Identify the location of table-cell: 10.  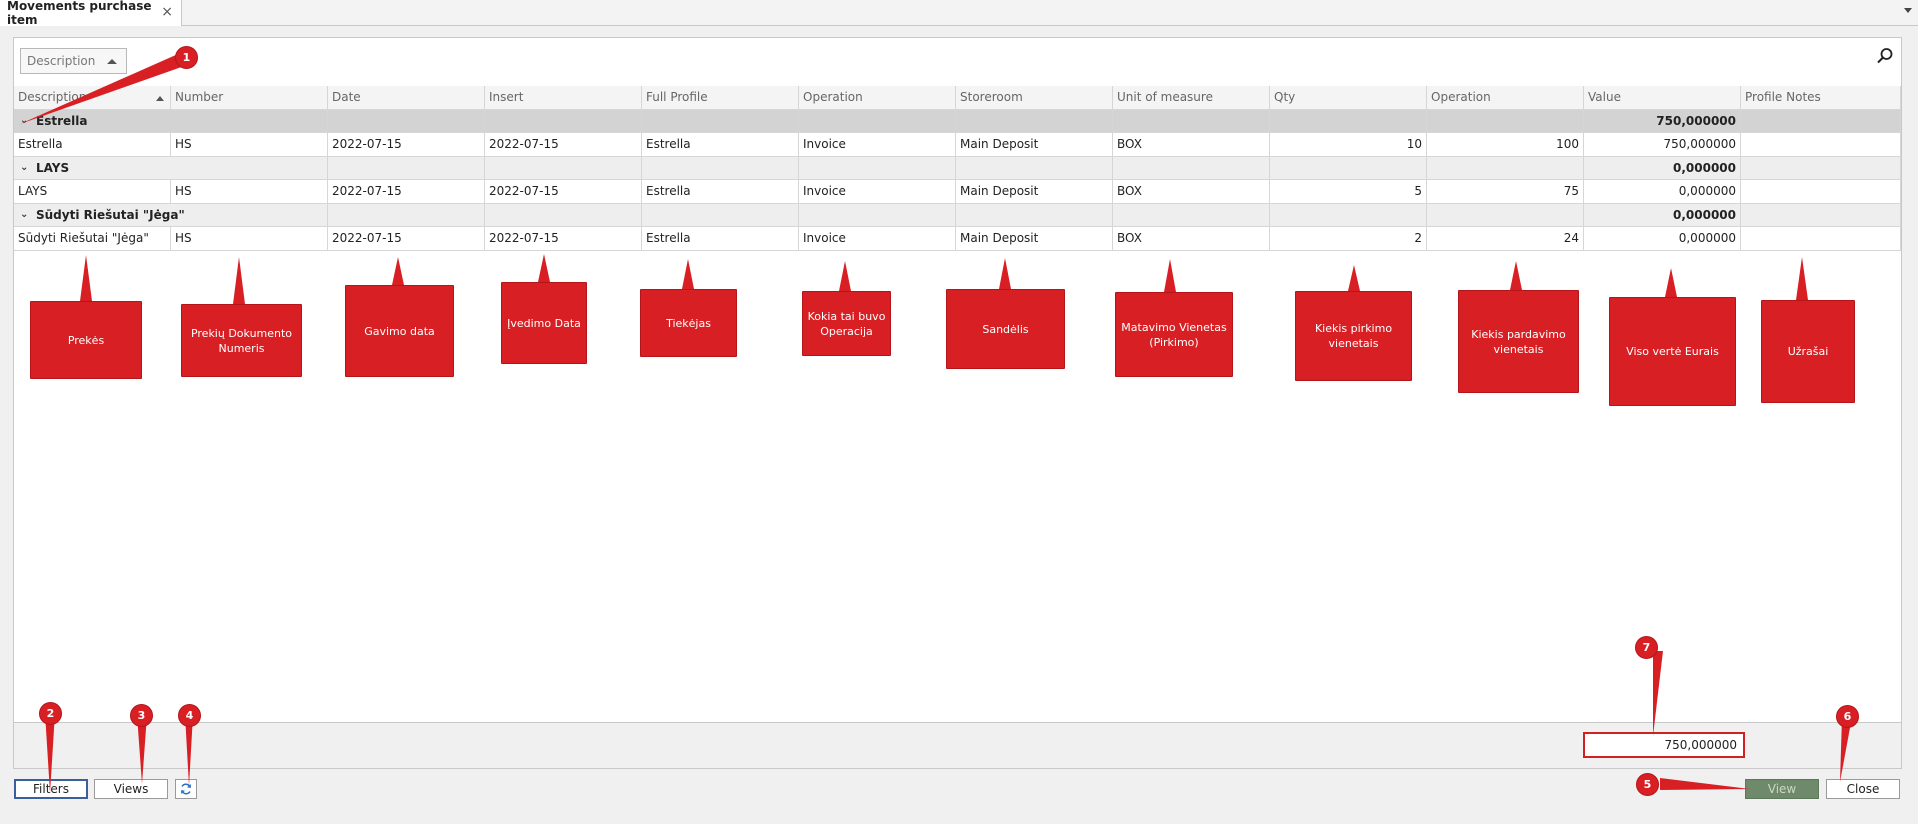
(1348, 144).